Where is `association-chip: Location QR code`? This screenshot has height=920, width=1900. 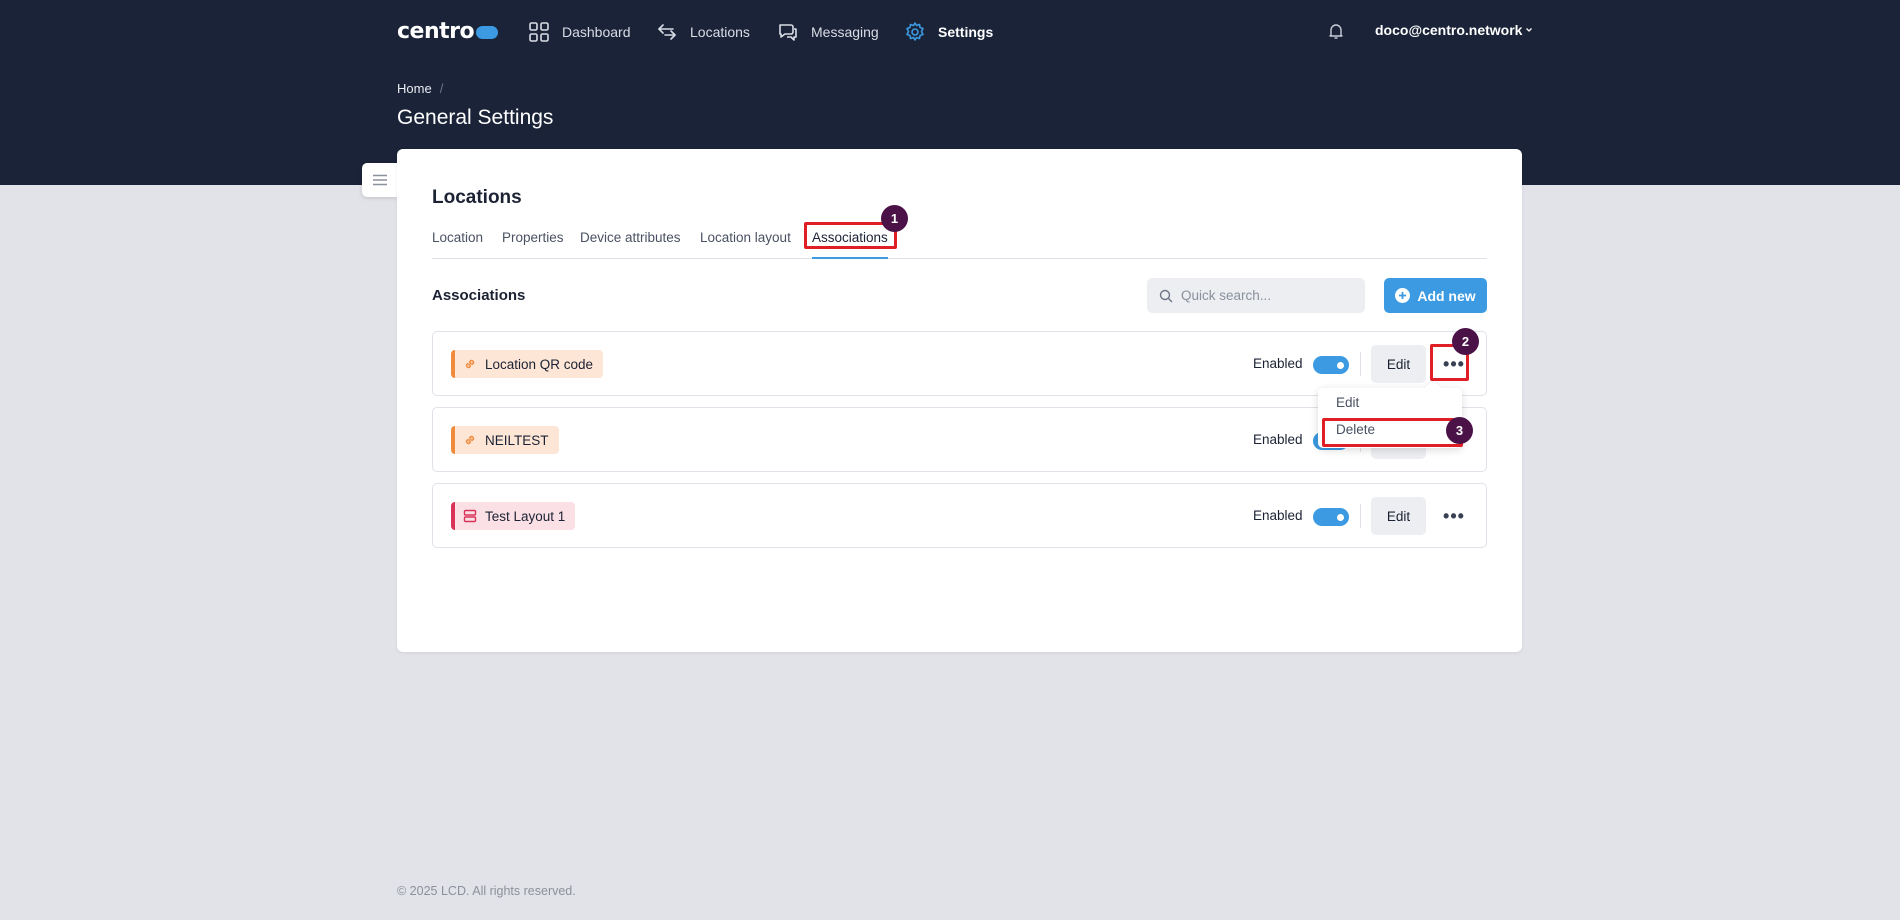
association-chip: Location QR code is located at coordinates (527, 364).